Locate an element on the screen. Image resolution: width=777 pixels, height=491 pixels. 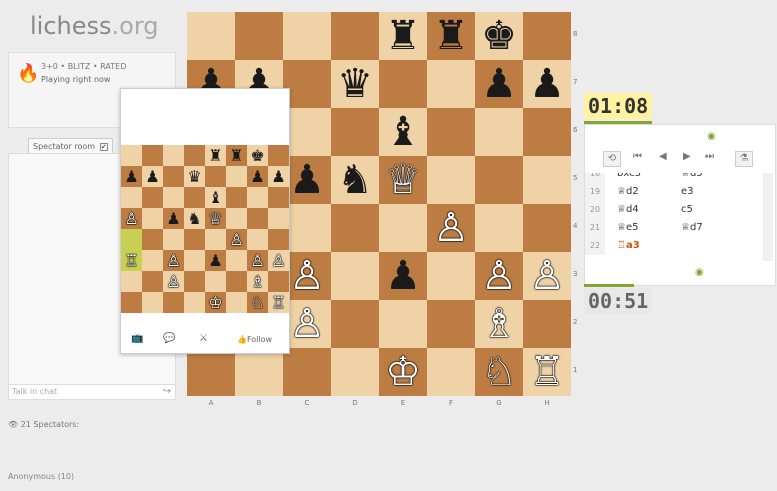
square-f8: ♜ is located at coordinates (451, 36).